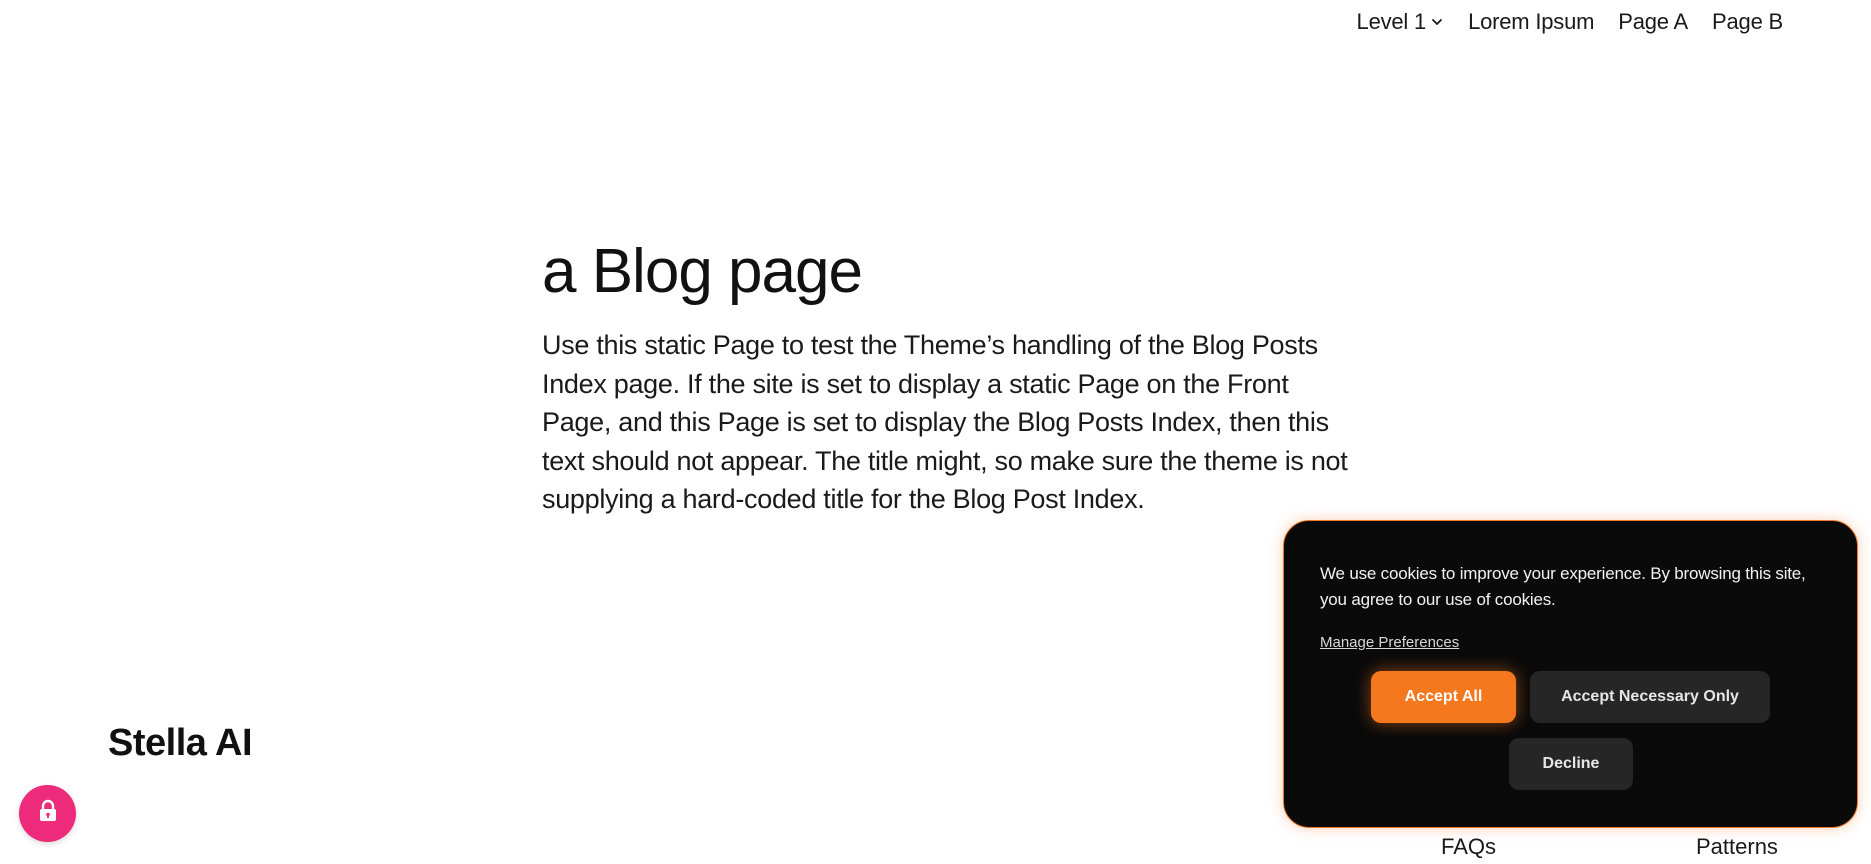  I want to click on accept-all-button: Accept All, so click(1443, 697).